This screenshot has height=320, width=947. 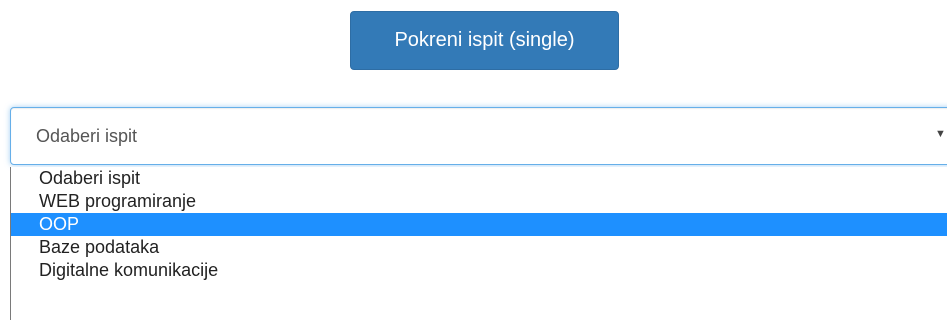 What do you see at coordinates (479, 224) in the screenshot?
I see `exam-option-highlighted: OOP` at bounding box center [479, 224].